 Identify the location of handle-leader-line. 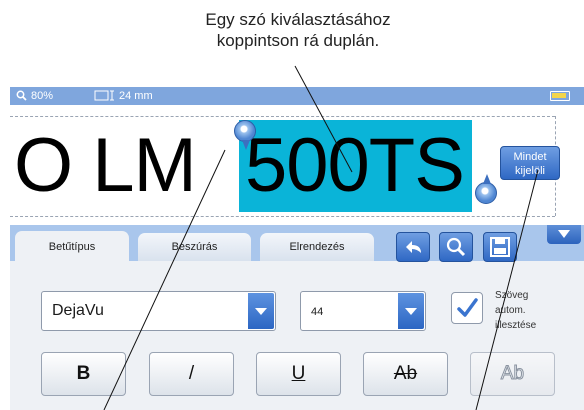
(164, 279).